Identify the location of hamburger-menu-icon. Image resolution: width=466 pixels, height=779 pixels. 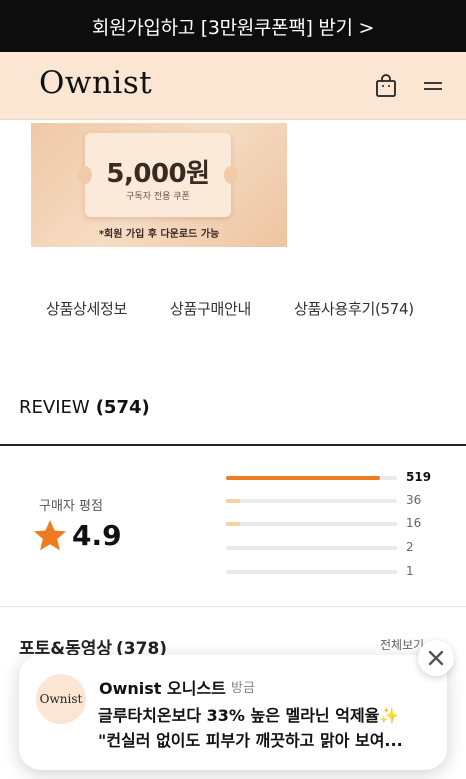
(433, 86).